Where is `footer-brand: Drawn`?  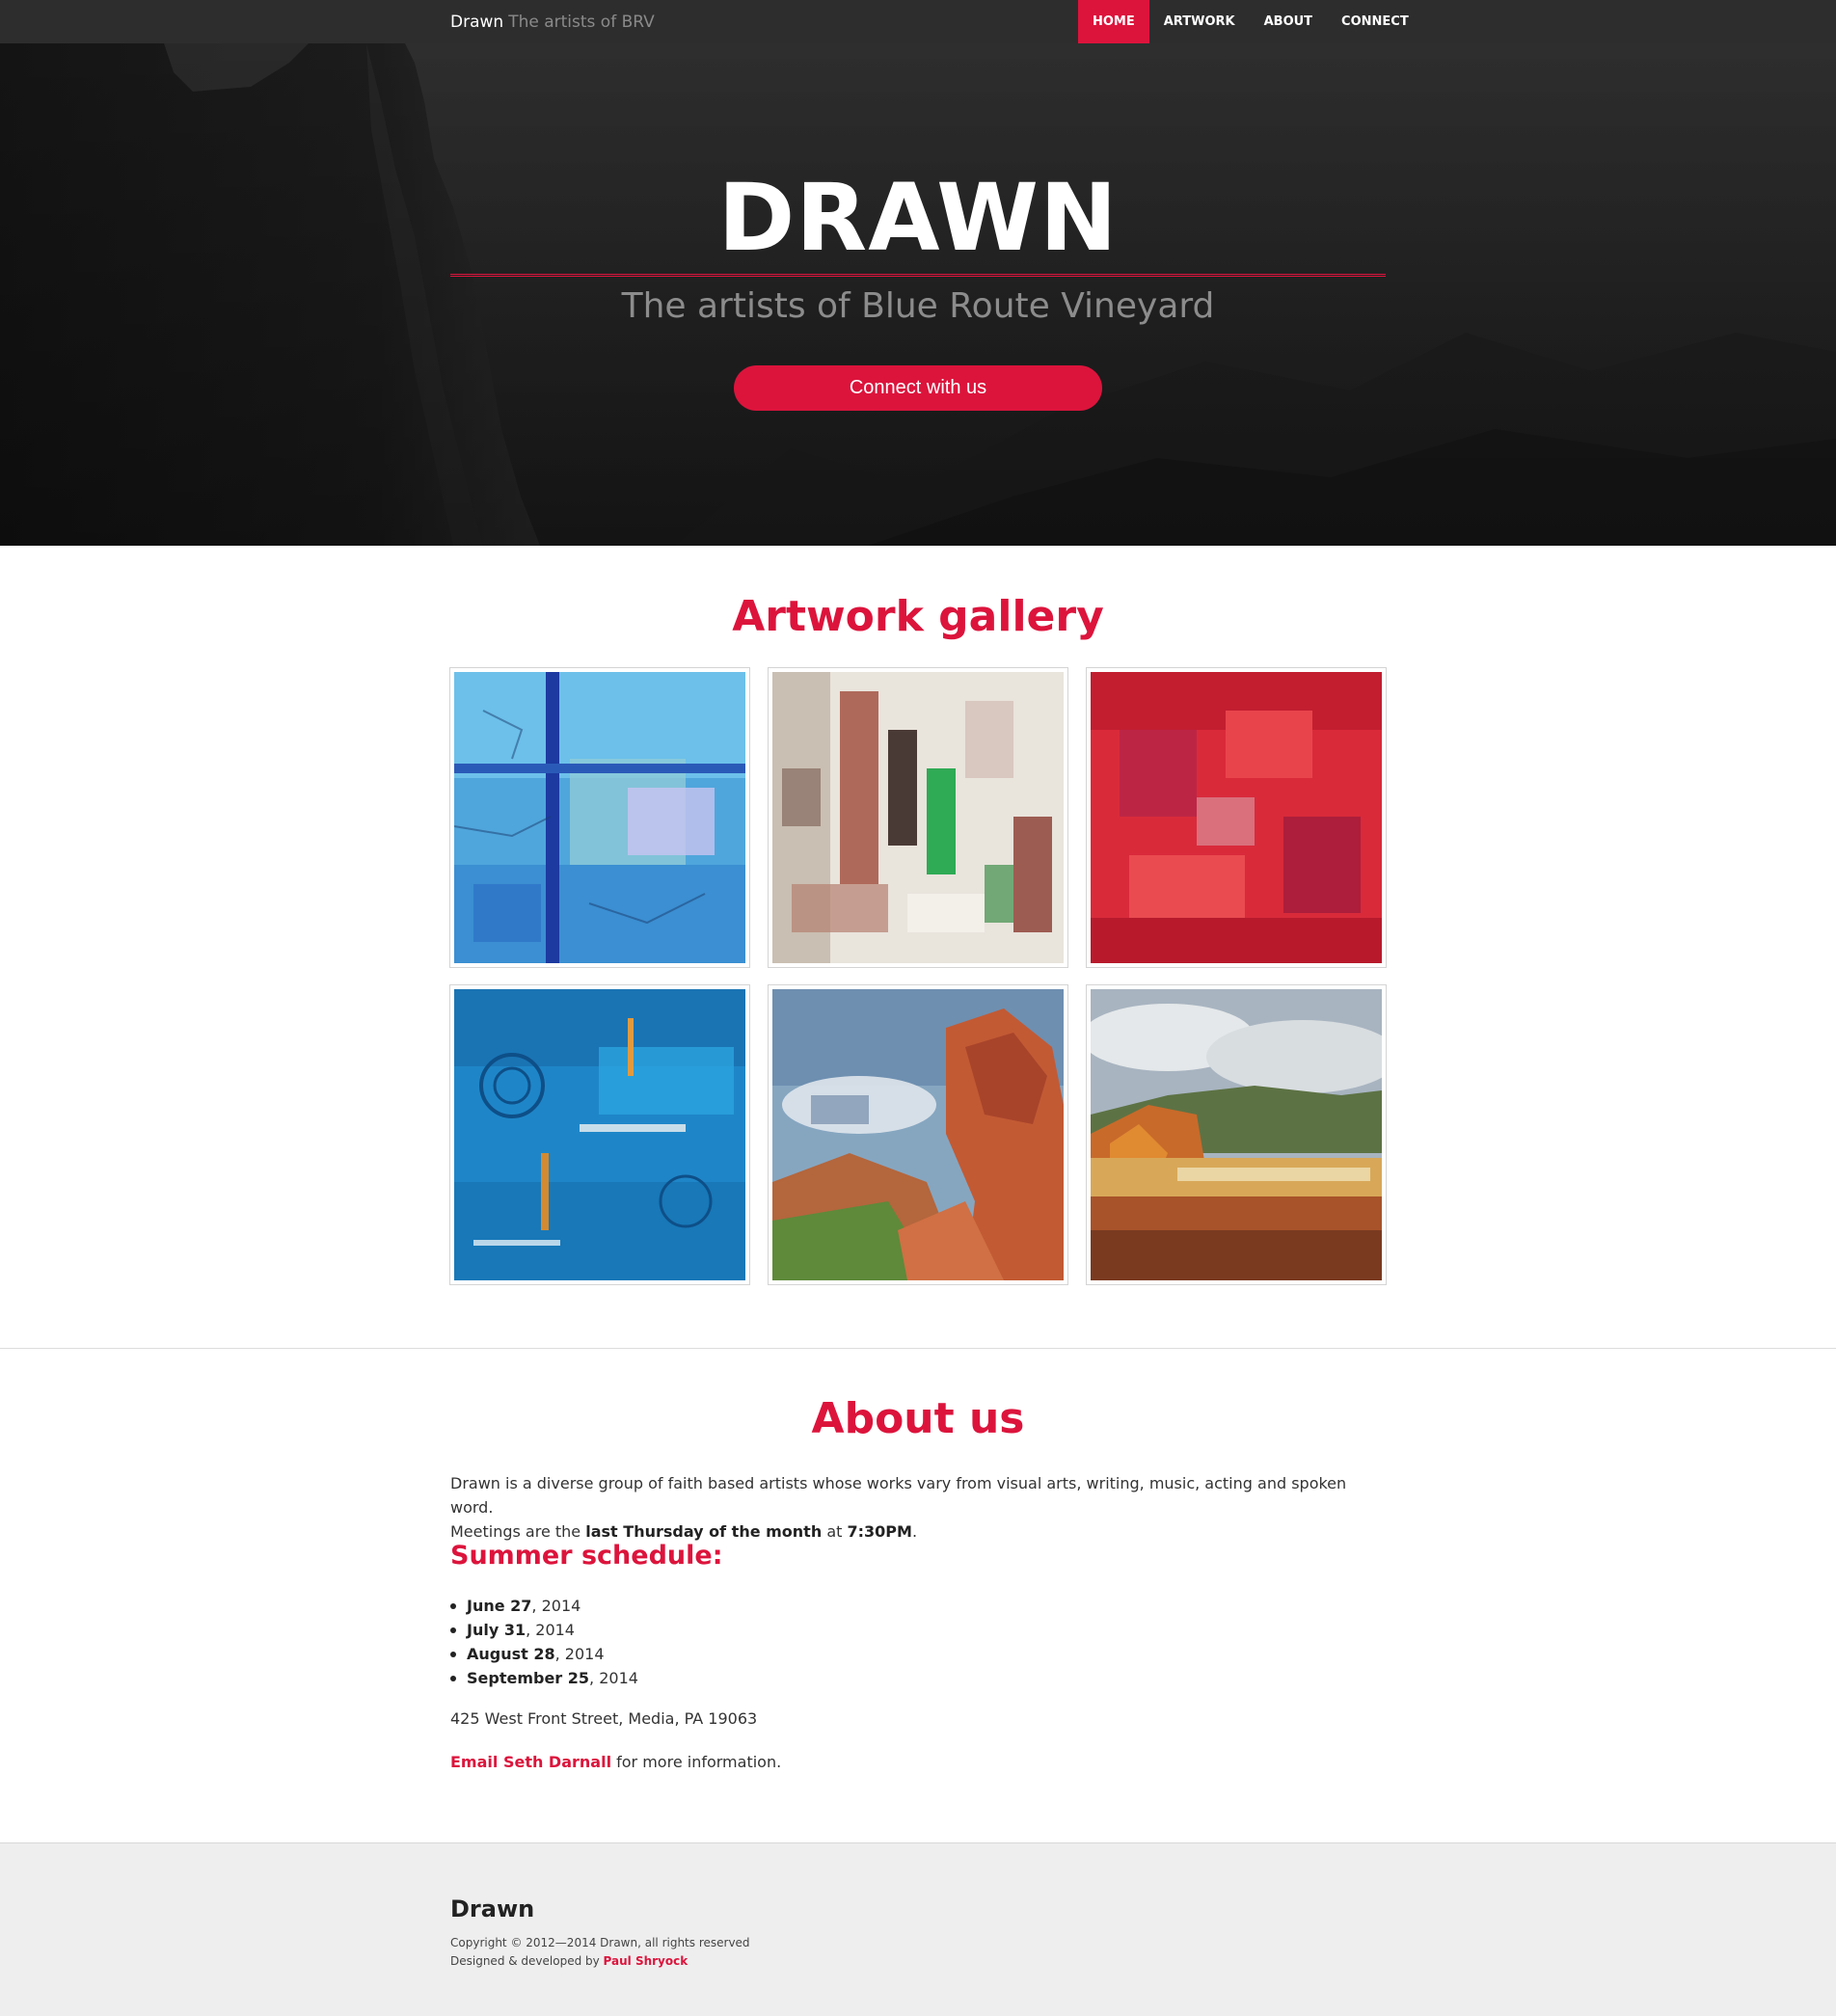 footer-brand: Drawn is located at coordinates (492, 1908).